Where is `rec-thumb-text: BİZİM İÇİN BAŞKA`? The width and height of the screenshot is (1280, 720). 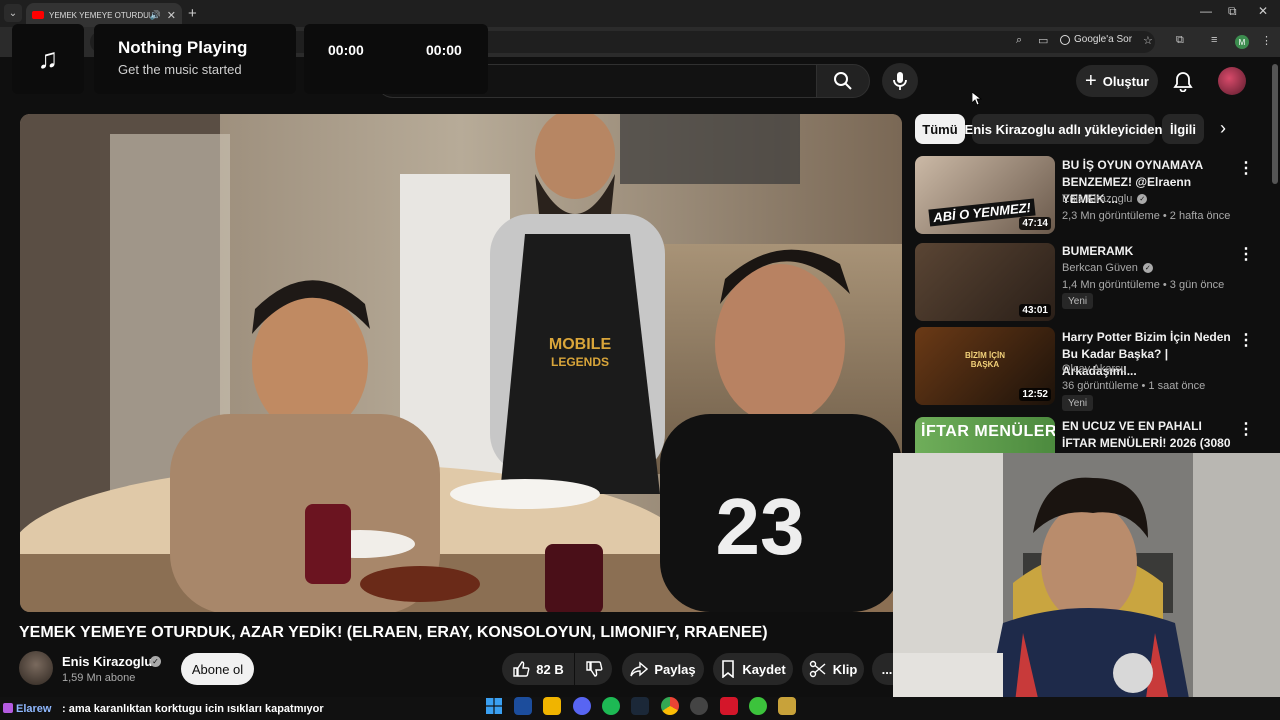 rec-thumb-text: BİZİM İÇİN BAŞKA is located at coordinates (985, 360).